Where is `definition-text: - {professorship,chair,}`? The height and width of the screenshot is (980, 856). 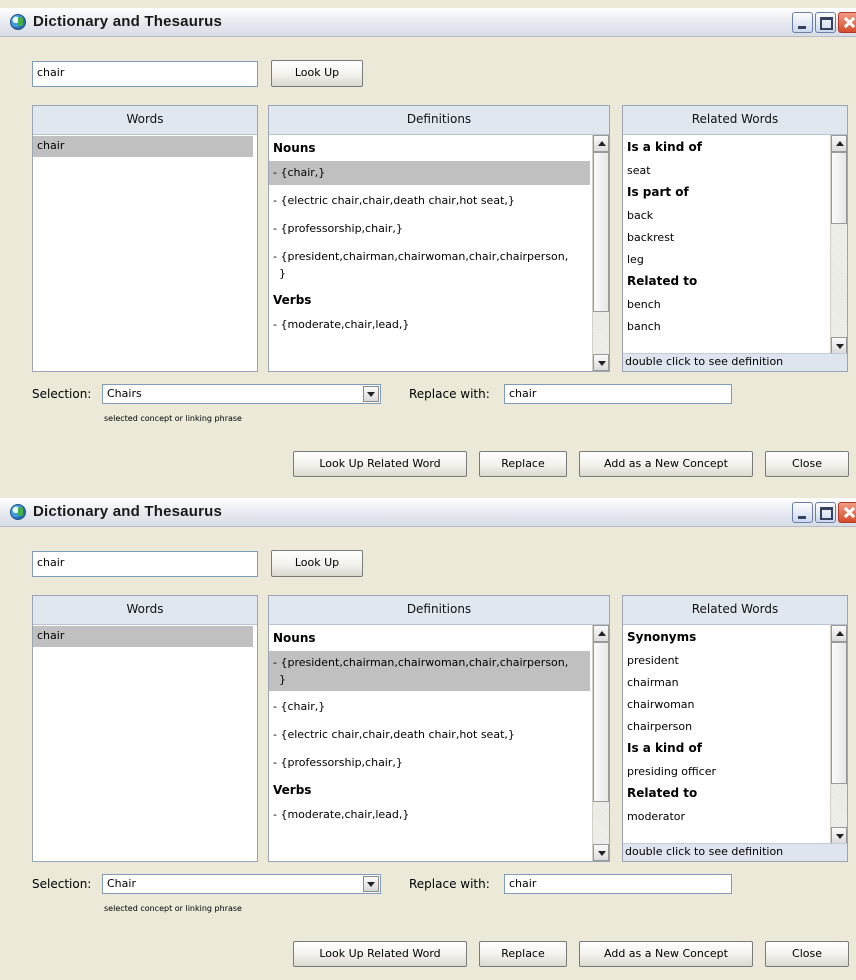 definition-text: - {professorship,chair,} is located at coordinates (338, 228).